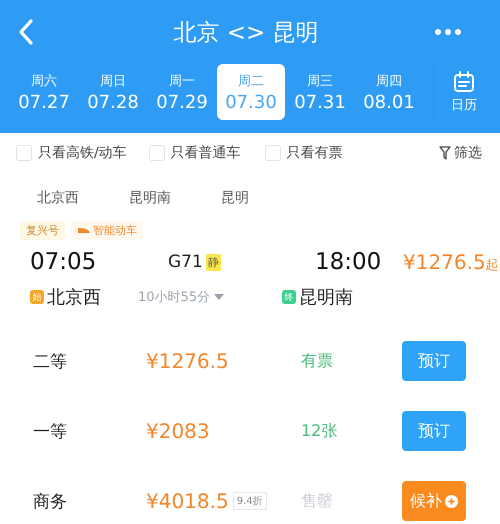 This screenshot has width=500, height=524. What do you see at coordinates (445, 153) in the screenshot?
I see `funnel-icon` at bounding box center [445, 153].